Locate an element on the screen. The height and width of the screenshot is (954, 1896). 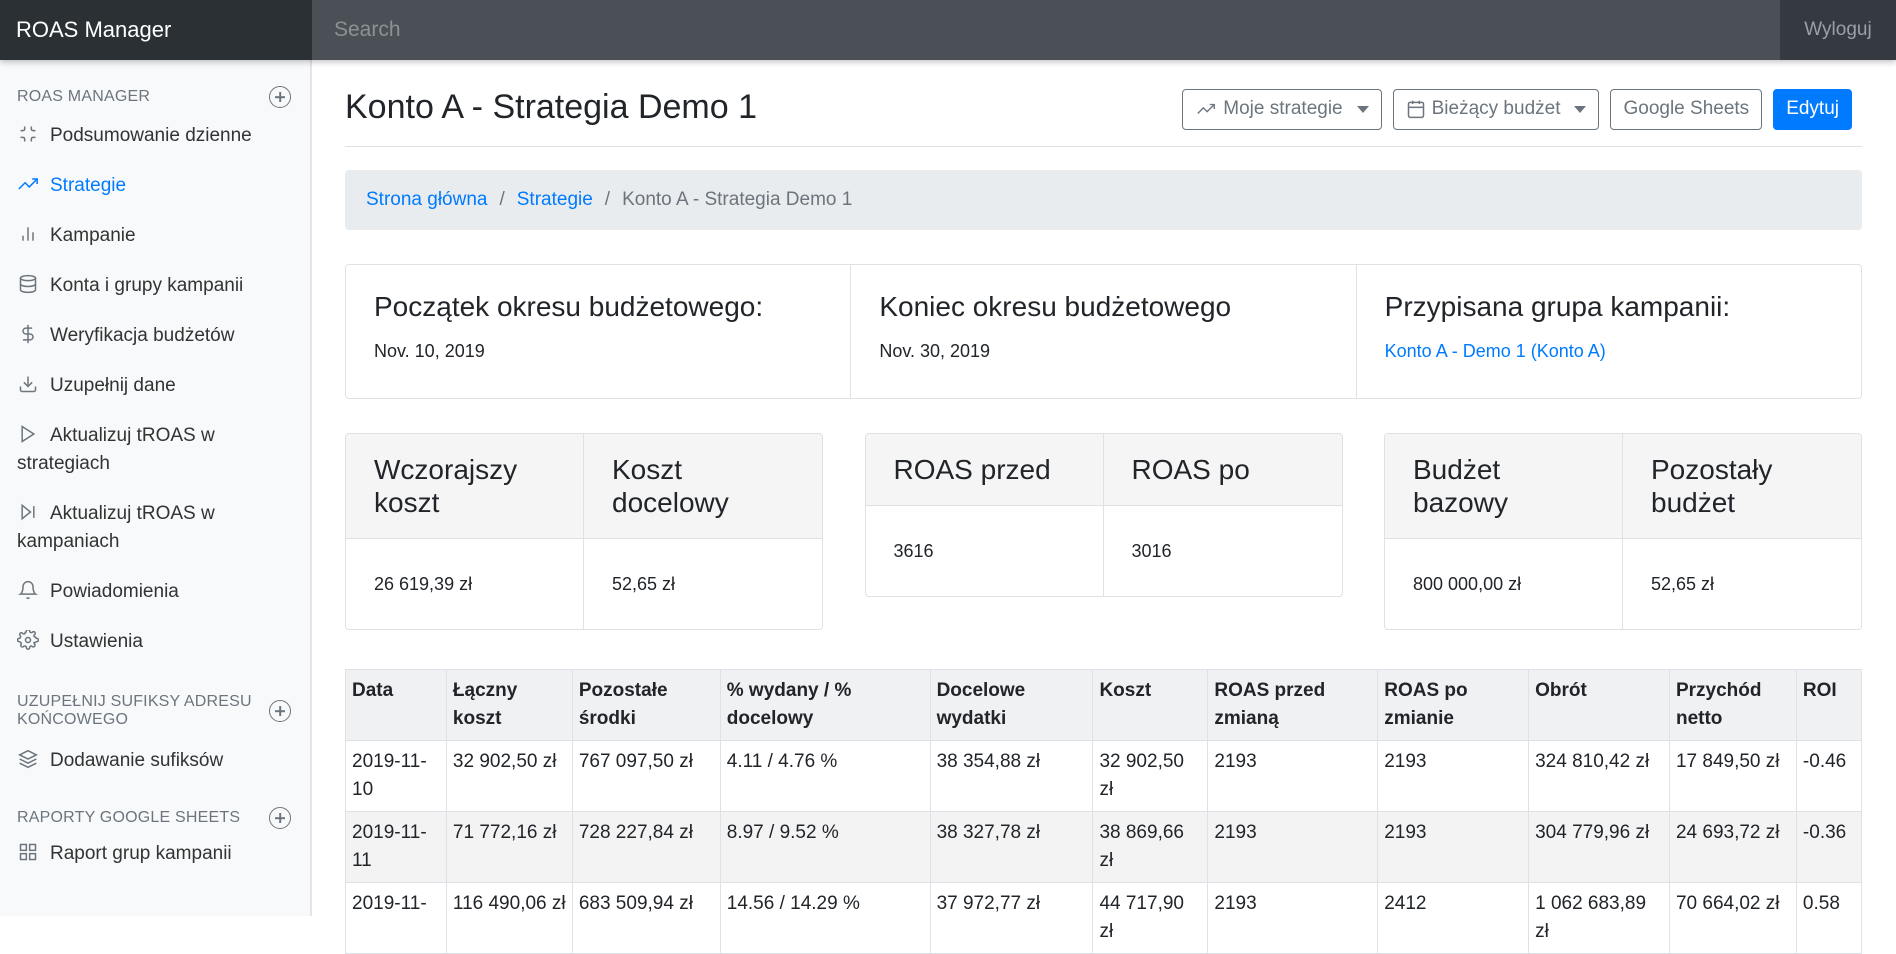
top-navbar: ROAS Manager Wyloguj is located at coordinates (948, 30).